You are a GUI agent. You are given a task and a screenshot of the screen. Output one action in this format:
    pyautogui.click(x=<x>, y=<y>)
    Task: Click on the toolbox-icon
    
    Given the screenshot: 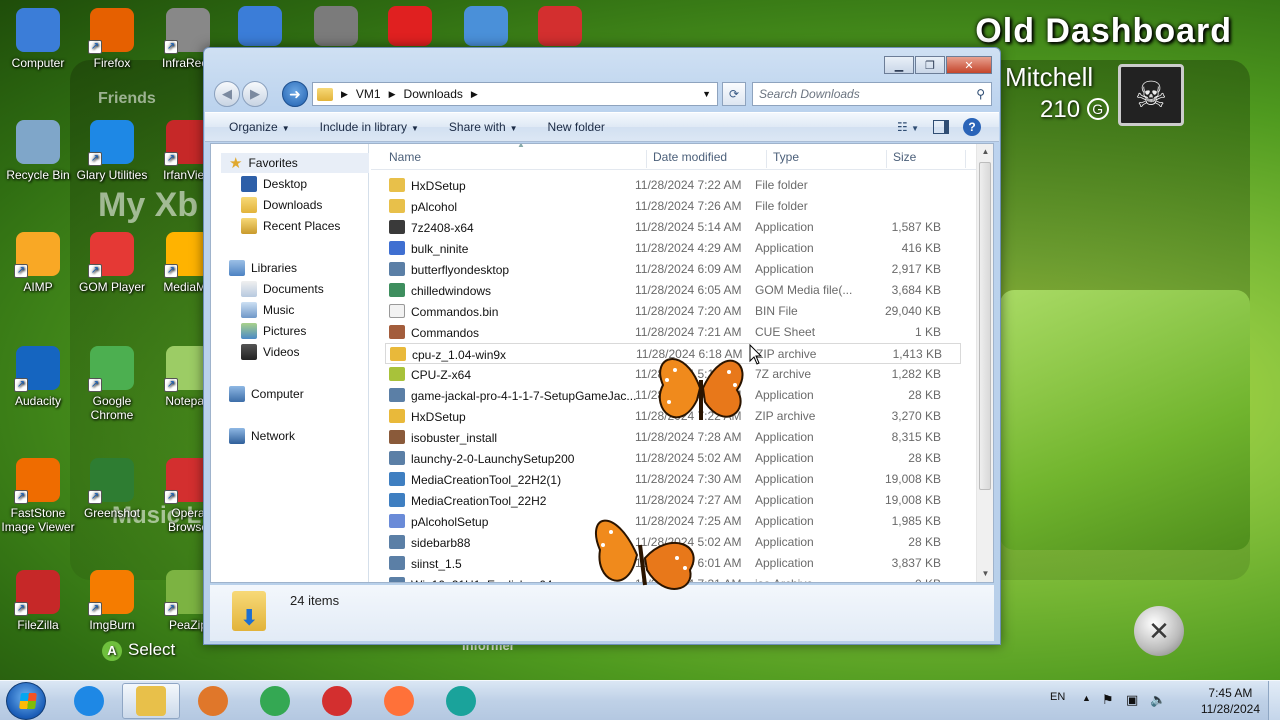 What is the action you would take?
    pyautogui.click(x=560, y=26)
    